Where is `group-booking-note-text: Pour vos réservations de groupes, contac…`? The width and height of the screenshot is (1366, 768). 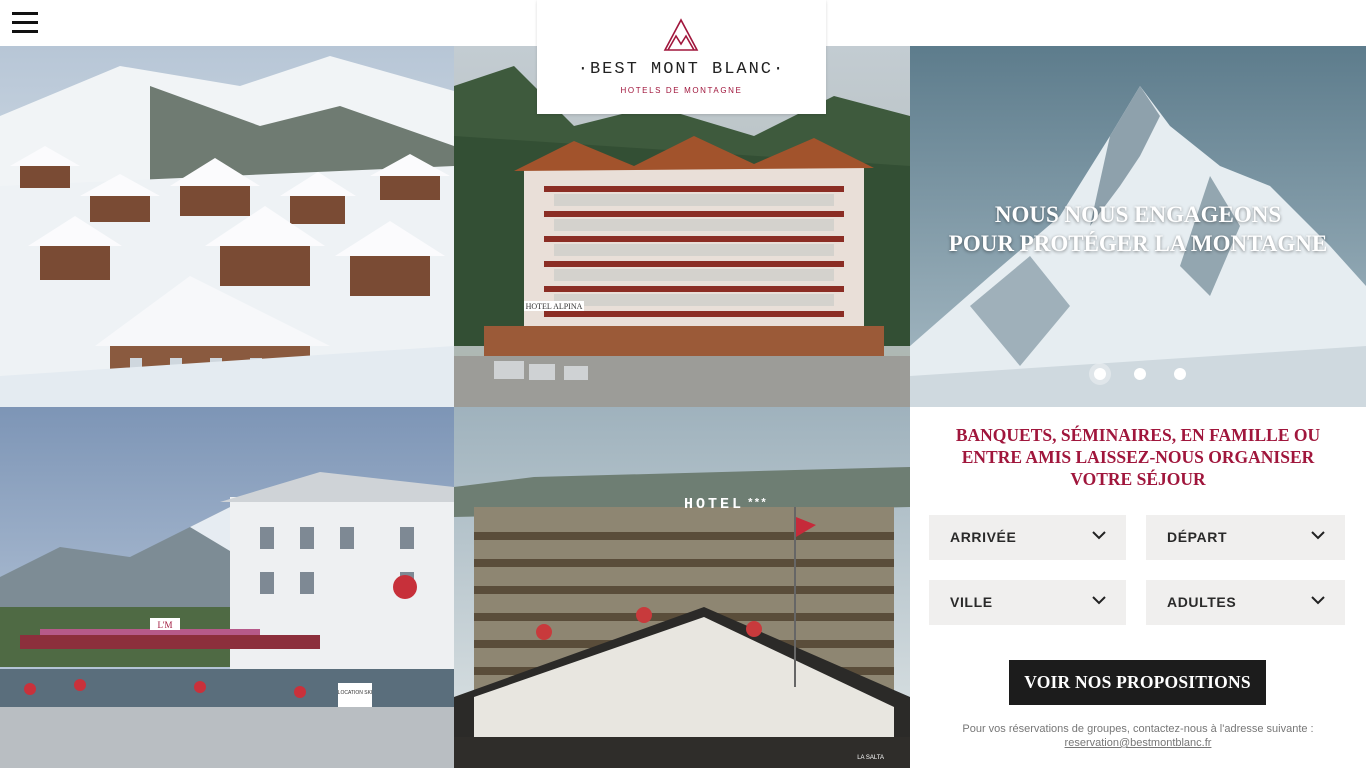 group-booking-note-text: Pour vos réservations de groupes, contac… is located at coordinates (1138, 729).